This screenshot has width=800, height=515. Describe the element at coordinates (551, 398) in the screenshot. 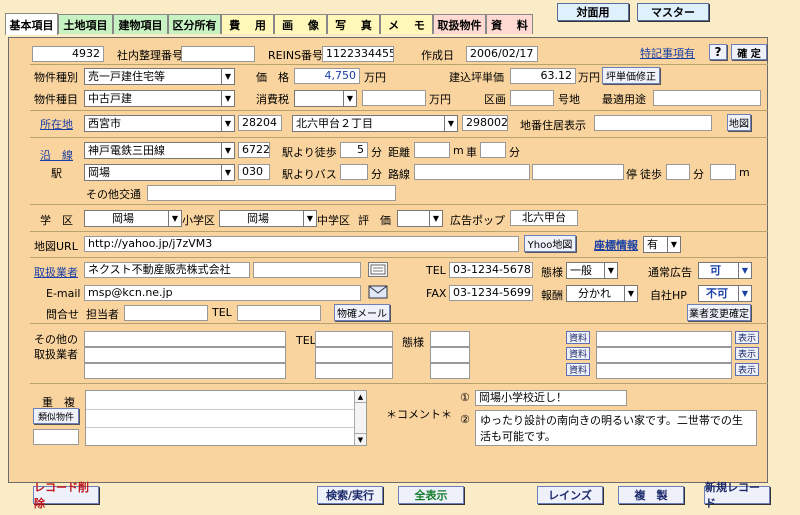

I see `comment1-field: 岡場小学校近し！` at that location.